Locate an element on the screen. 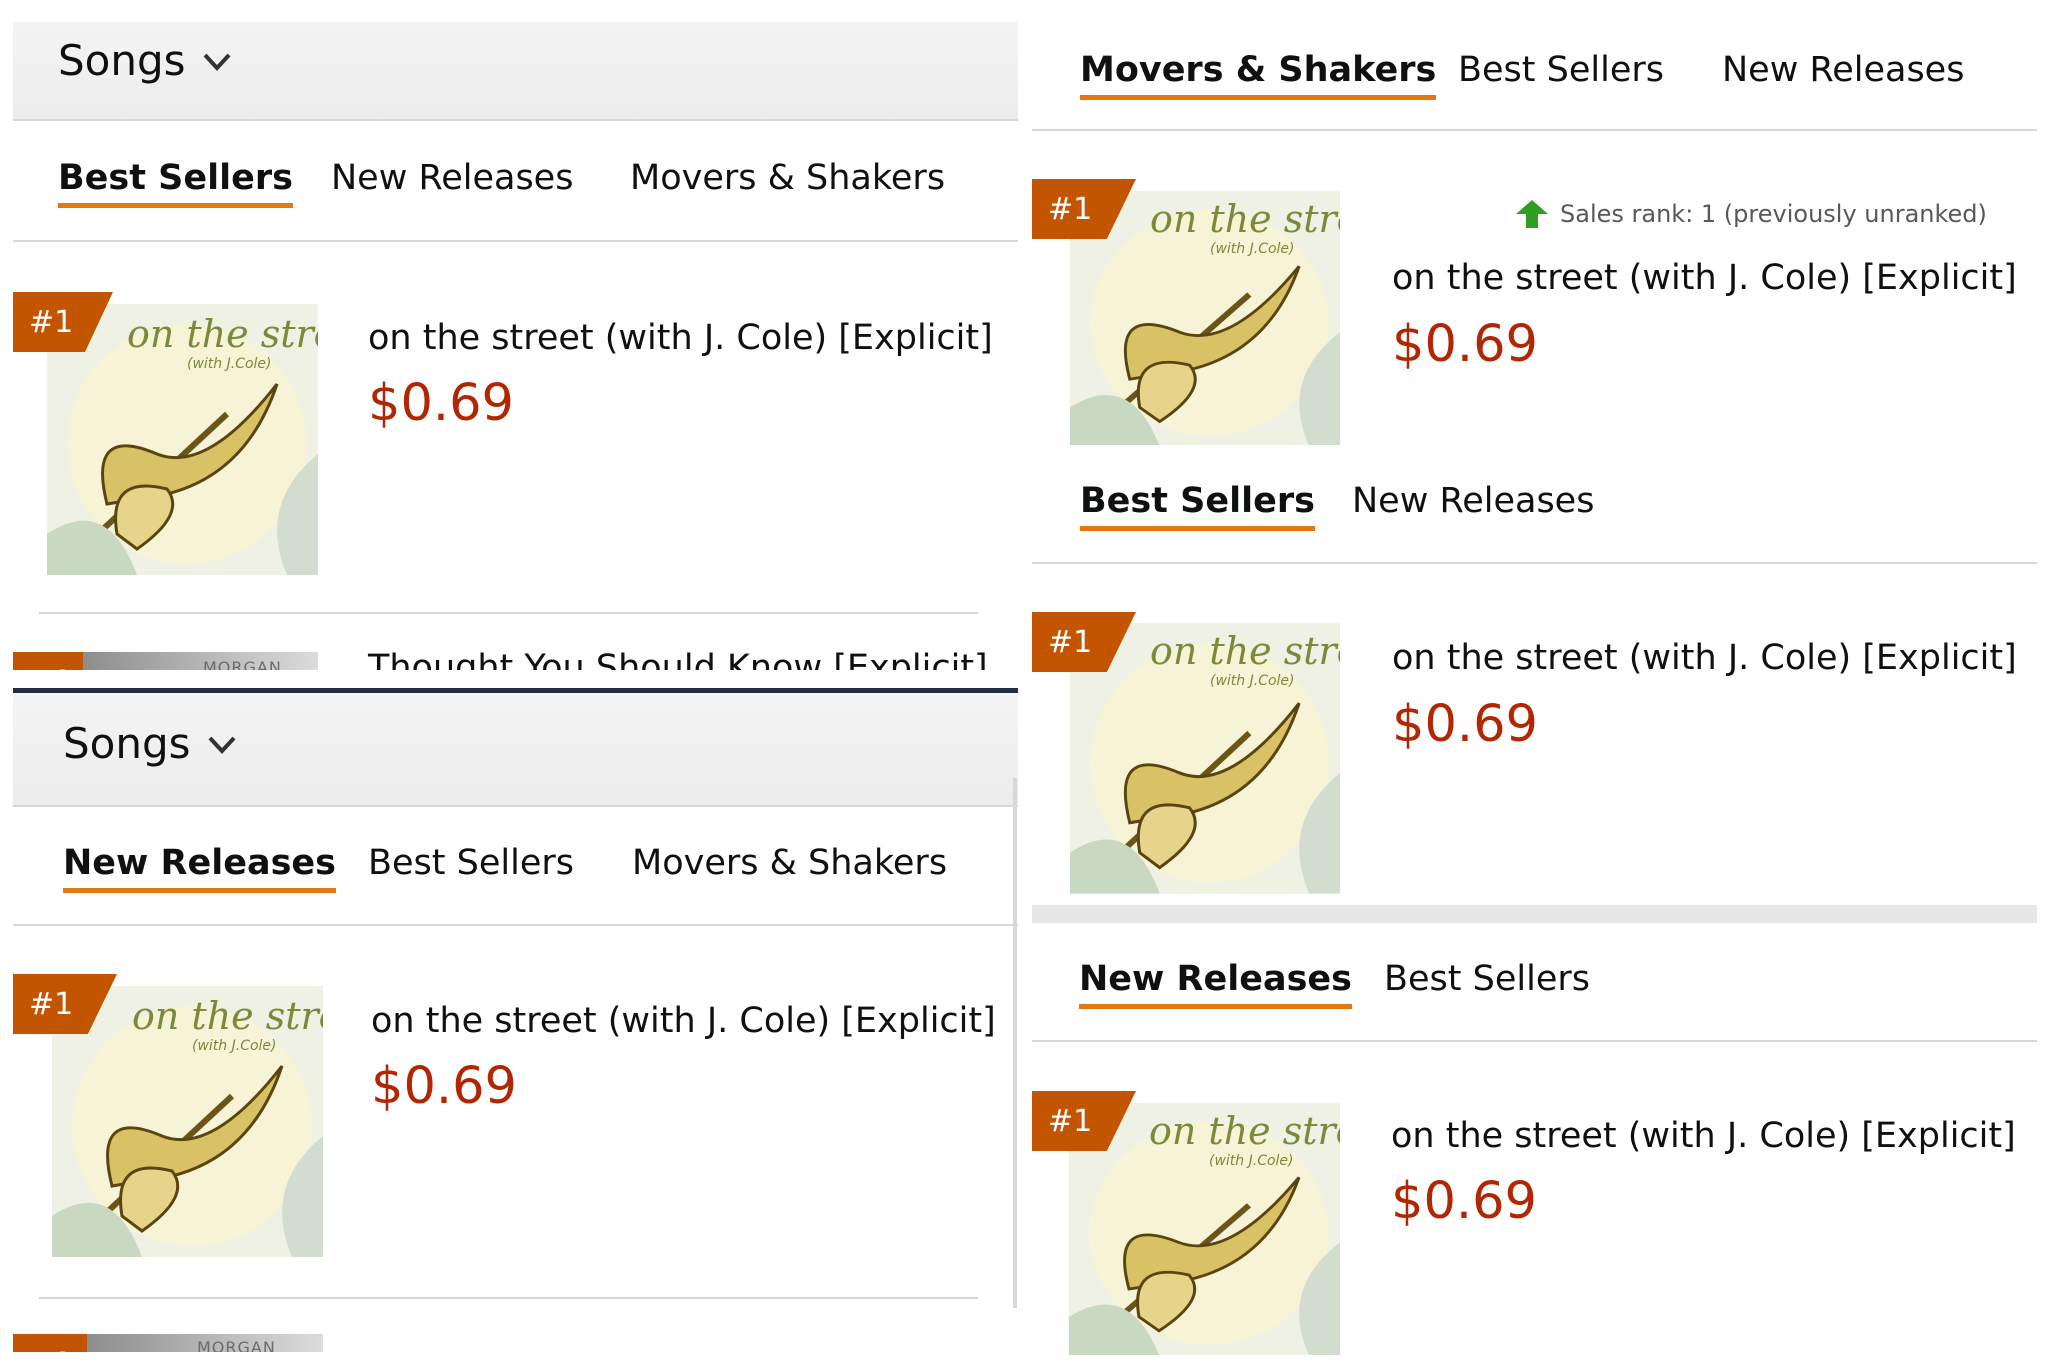  panel-separator is located at coordinates (1534, 914).